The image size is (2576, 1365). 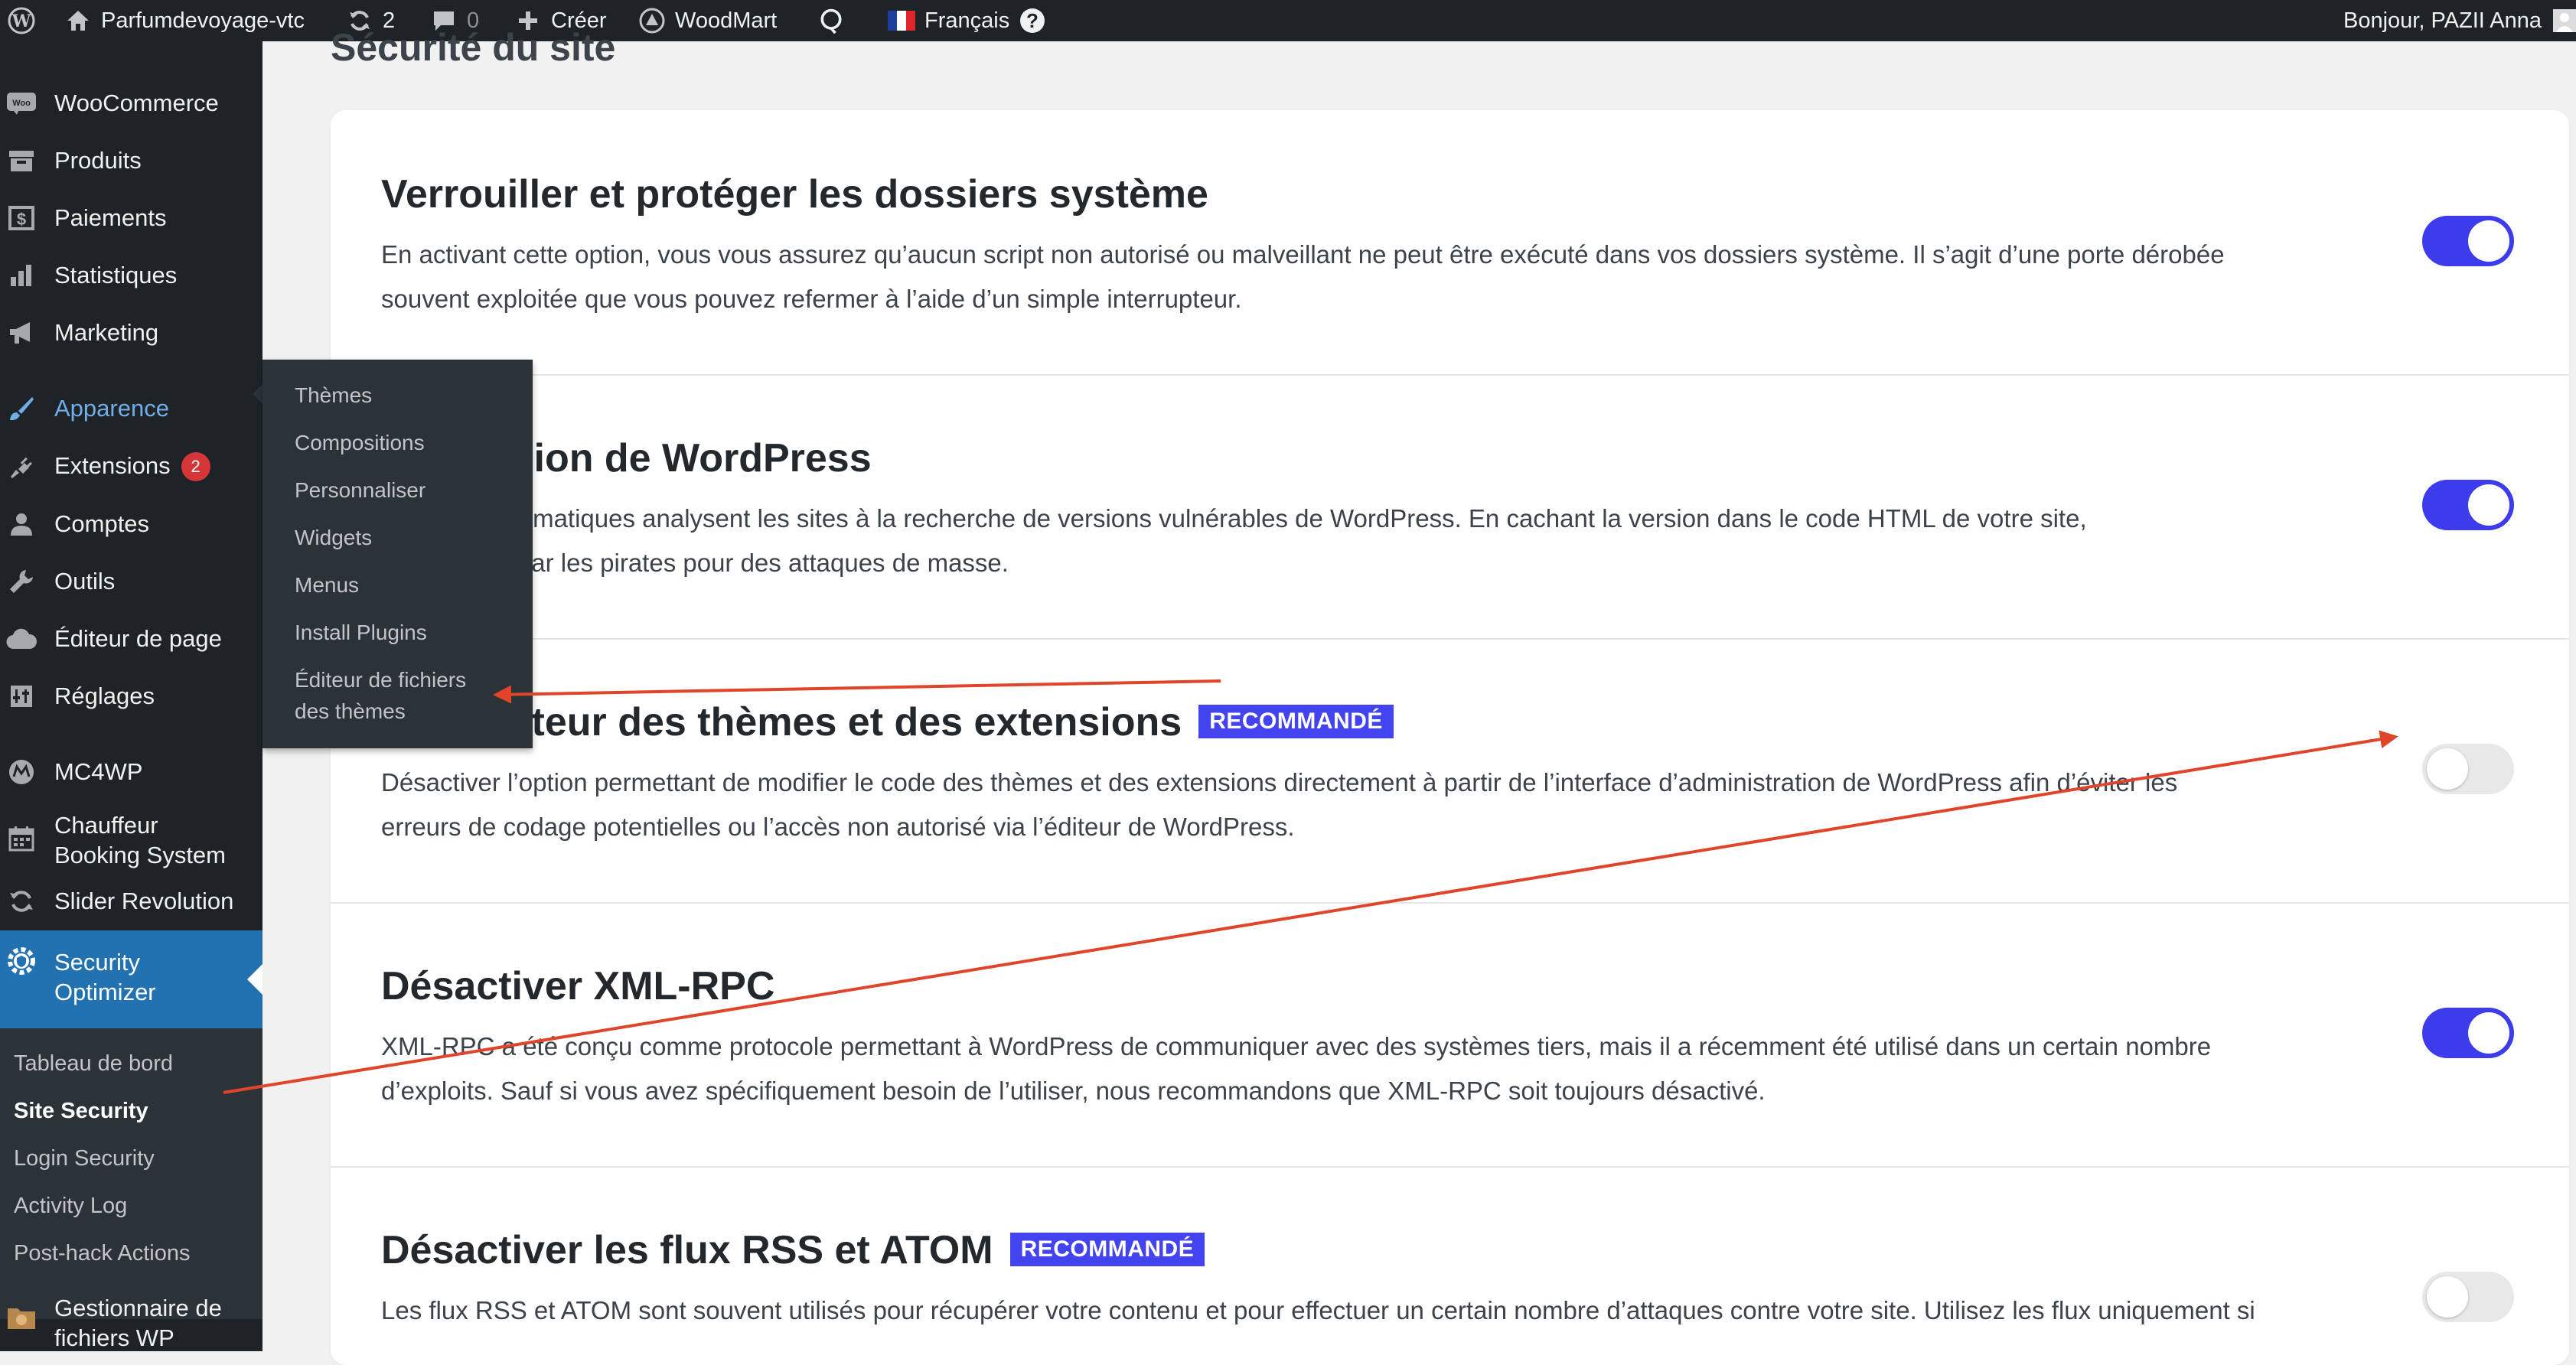 I want to click on flyout-item-personnaliser: Personnaliser, so click(x=360, y=490).